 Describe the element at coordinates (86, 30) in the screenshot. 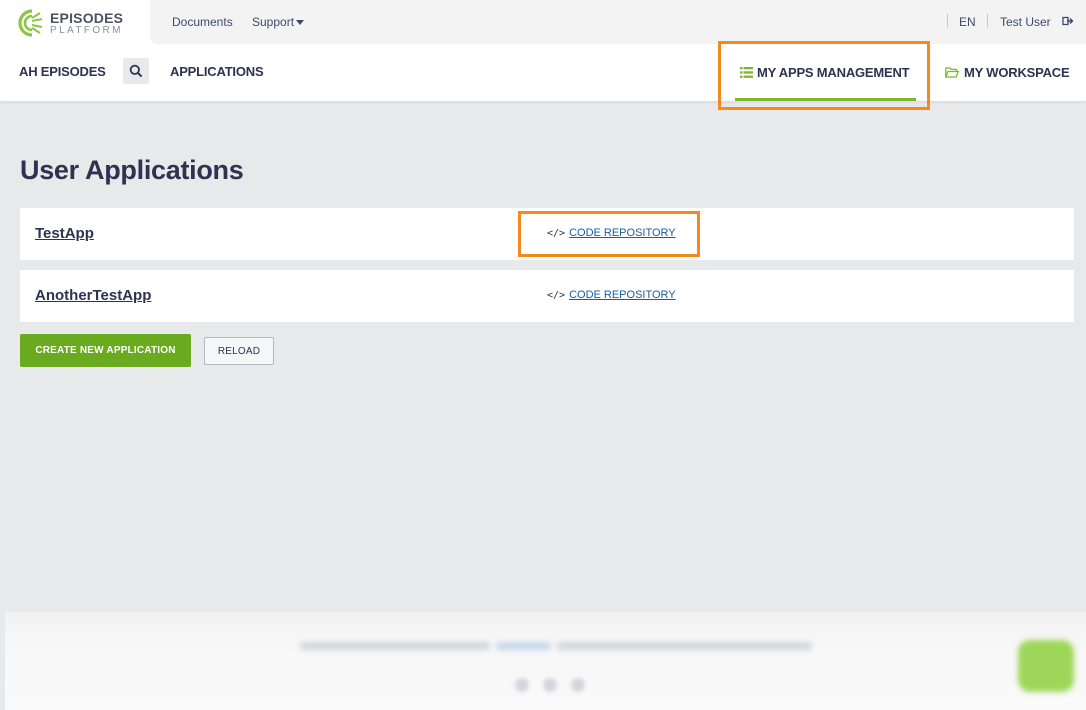

I see `brand-subtitle: PLATFORM` at that location.